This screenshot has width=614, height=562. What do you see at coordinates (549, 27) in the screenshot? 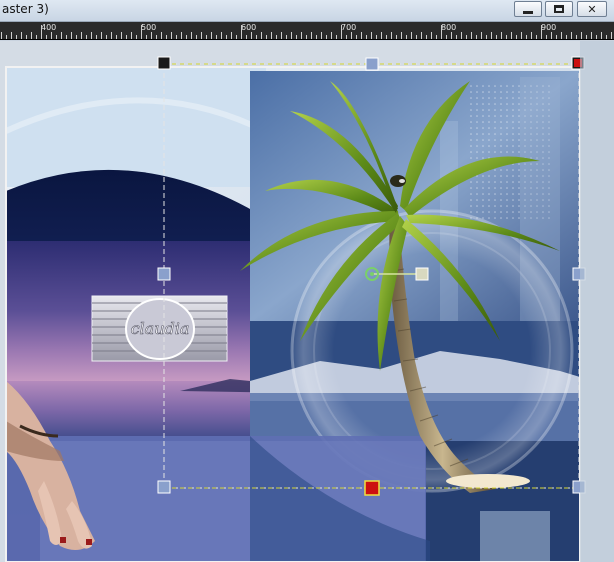
I see `ruler-label: 900` at bounding box center [549, 27].